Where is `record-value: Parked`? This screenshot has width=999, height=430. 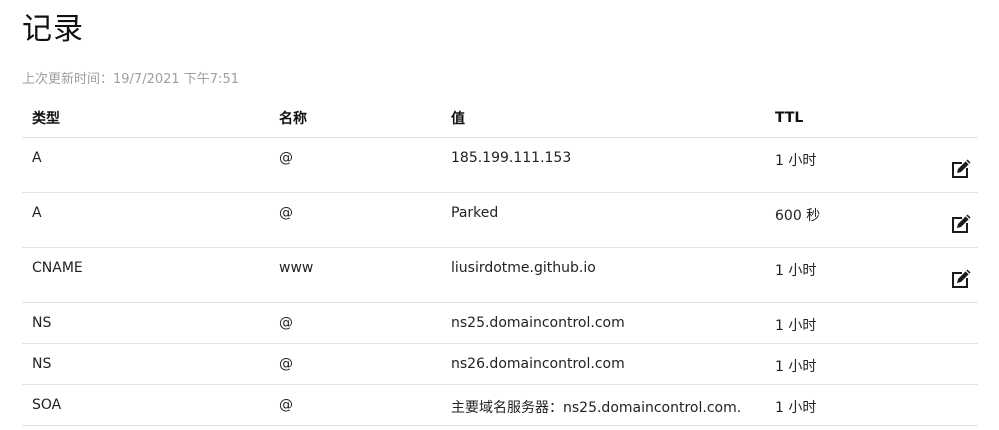
record-value: Parked is located at coordinates (475, 213).